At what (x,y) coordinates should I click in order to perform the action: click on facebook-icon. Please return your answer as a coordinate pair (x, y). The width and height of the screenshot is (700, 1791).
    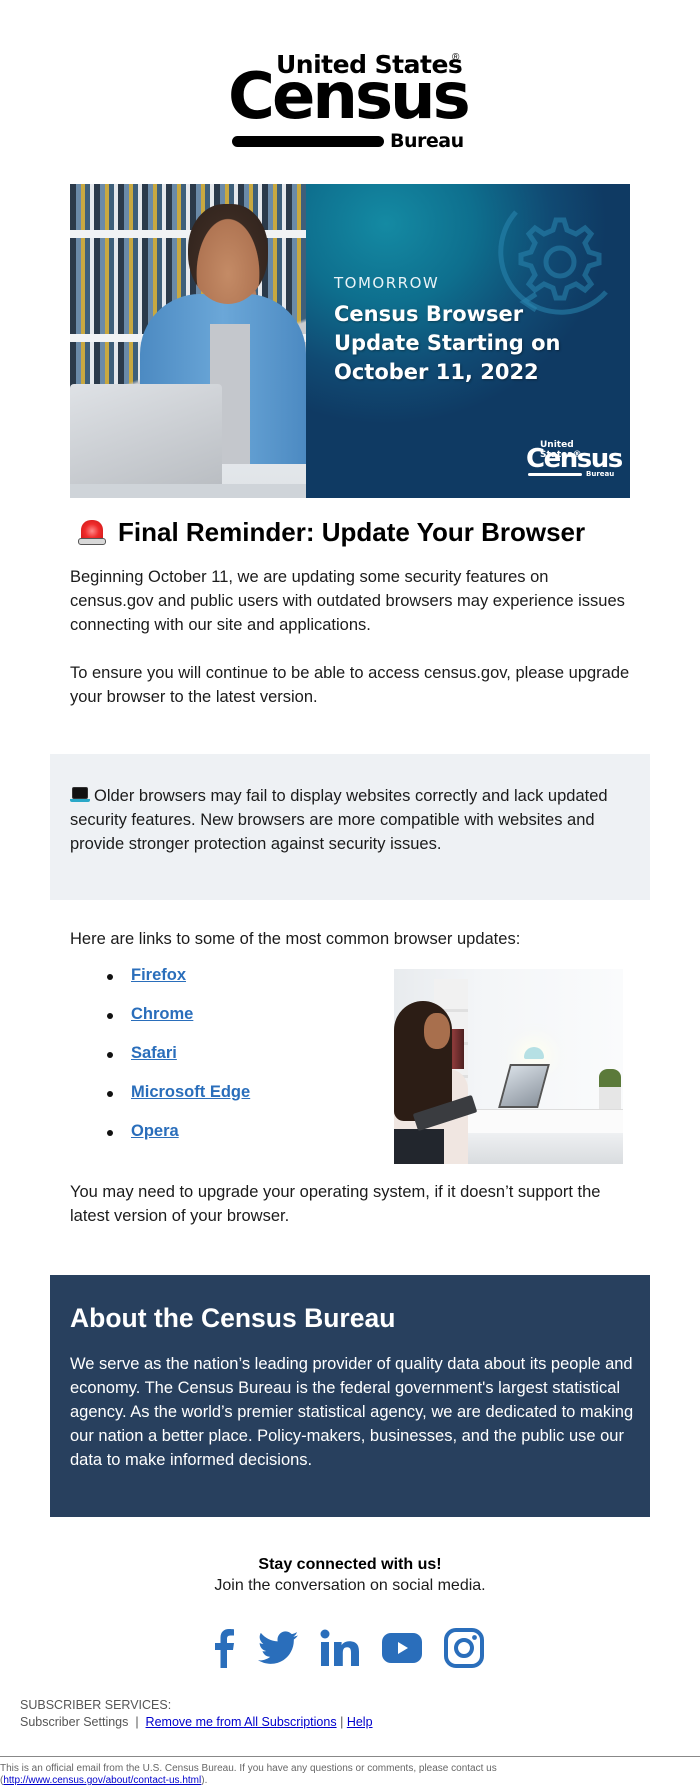
    Looking at the image, I should click on (223, 1650).